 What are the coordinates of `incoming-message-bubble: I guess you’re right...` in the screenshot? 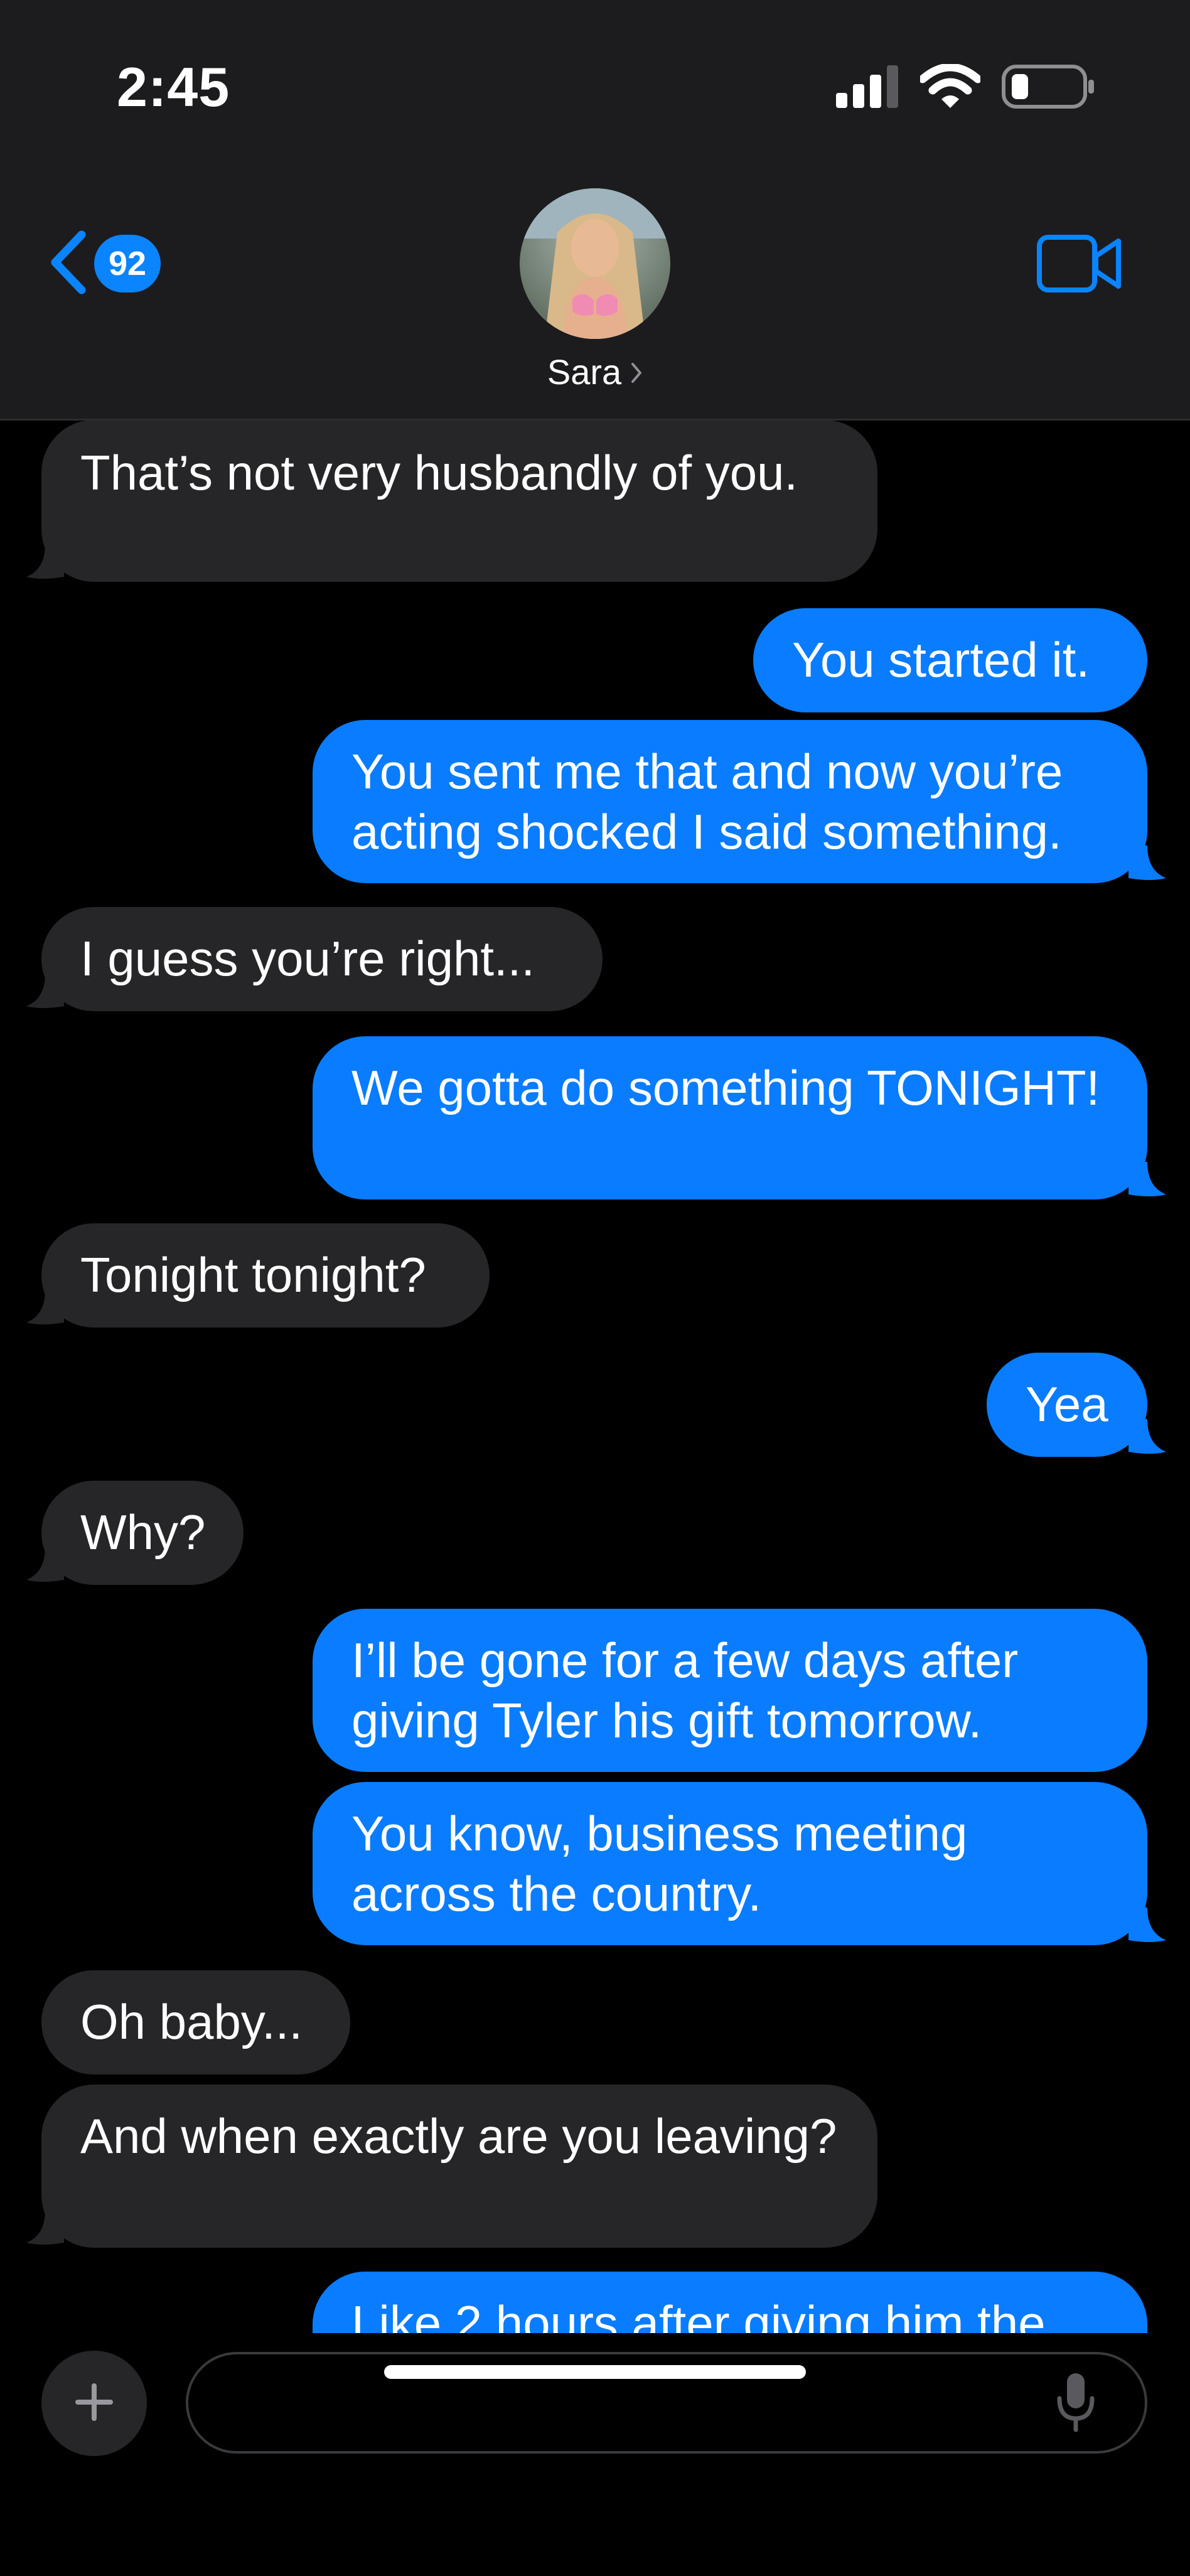 It's located at (322, 959).